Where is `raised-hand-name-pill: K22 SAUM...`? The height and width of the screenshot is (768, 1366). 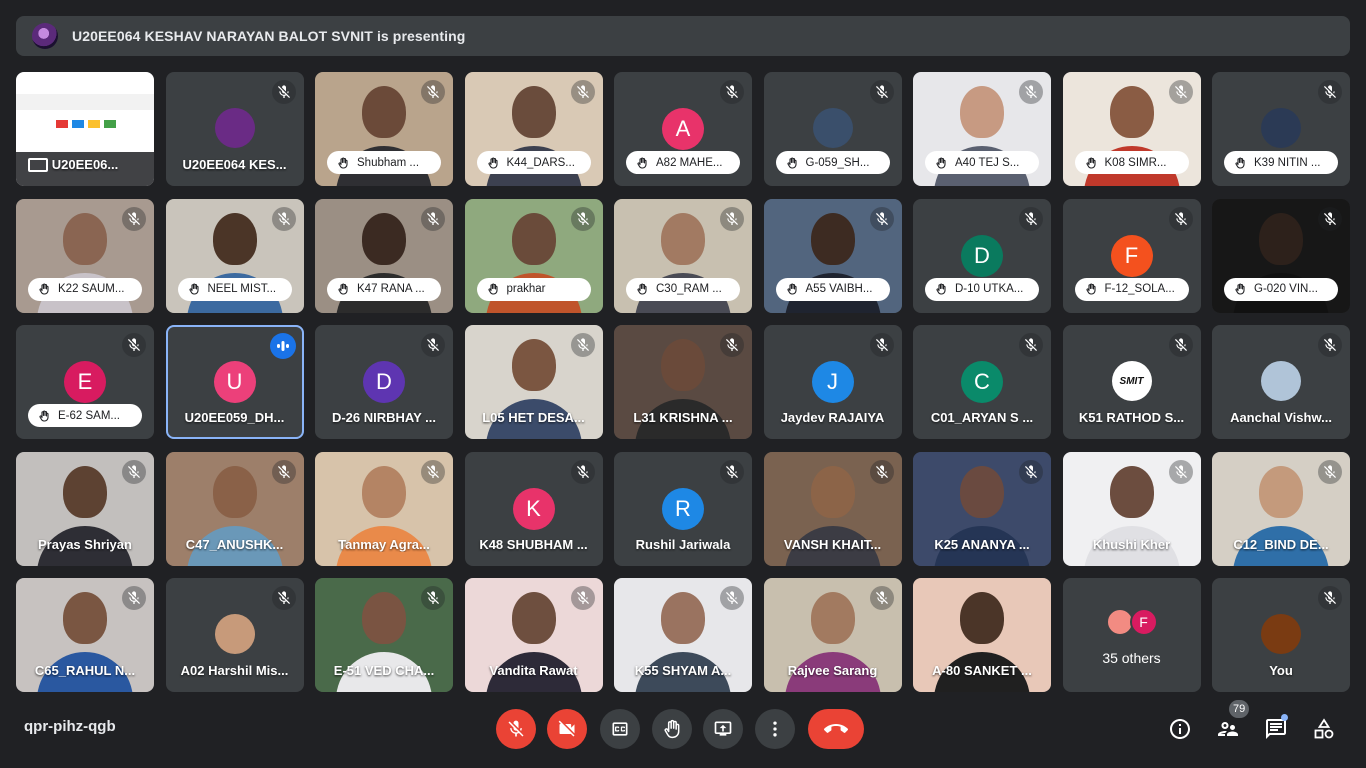
raised-hand-name-pill: K22 SAUM... is located at coordinates (85, 289).